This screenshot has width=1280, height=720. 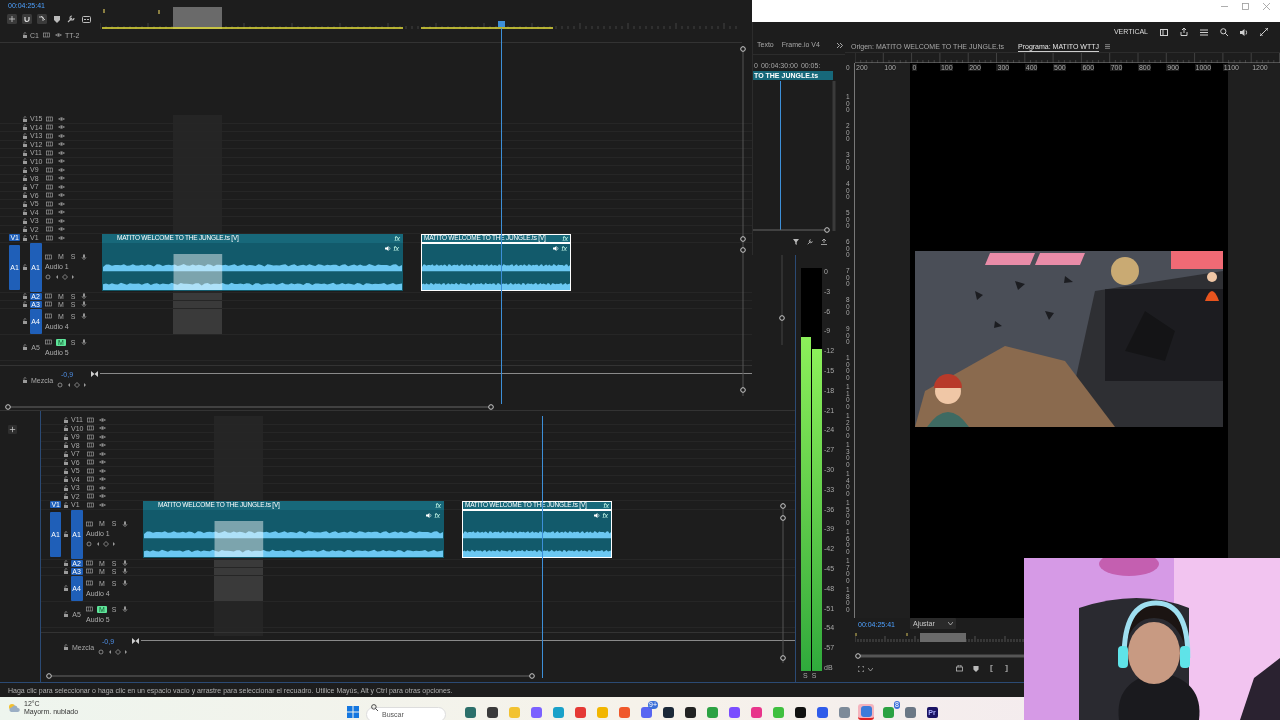 What do you see at coordinates (1204, 32) in the screenshot?
I see `list-icon` at bounding box center [1204, 32].